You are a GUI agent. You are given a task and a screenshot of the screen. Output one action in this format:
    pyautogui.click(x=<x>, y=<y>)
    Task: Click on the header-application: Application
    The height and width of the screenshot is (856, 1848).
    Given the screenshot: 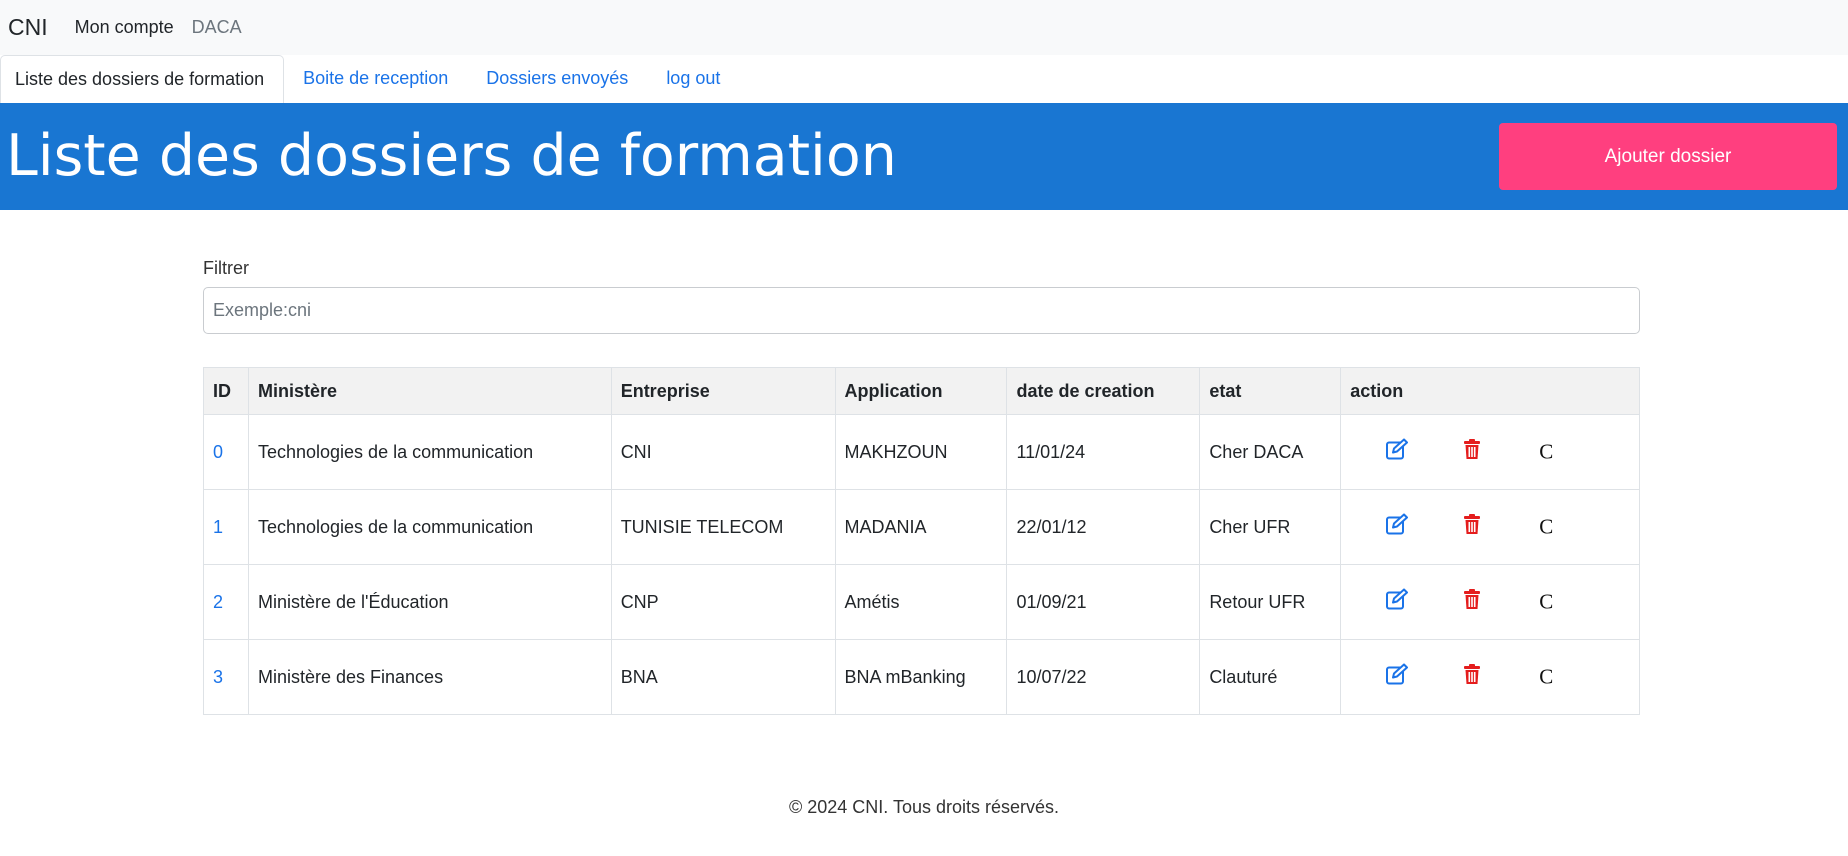 What is the action you would take?
    pyautogui.click(x=921, y=391)
    